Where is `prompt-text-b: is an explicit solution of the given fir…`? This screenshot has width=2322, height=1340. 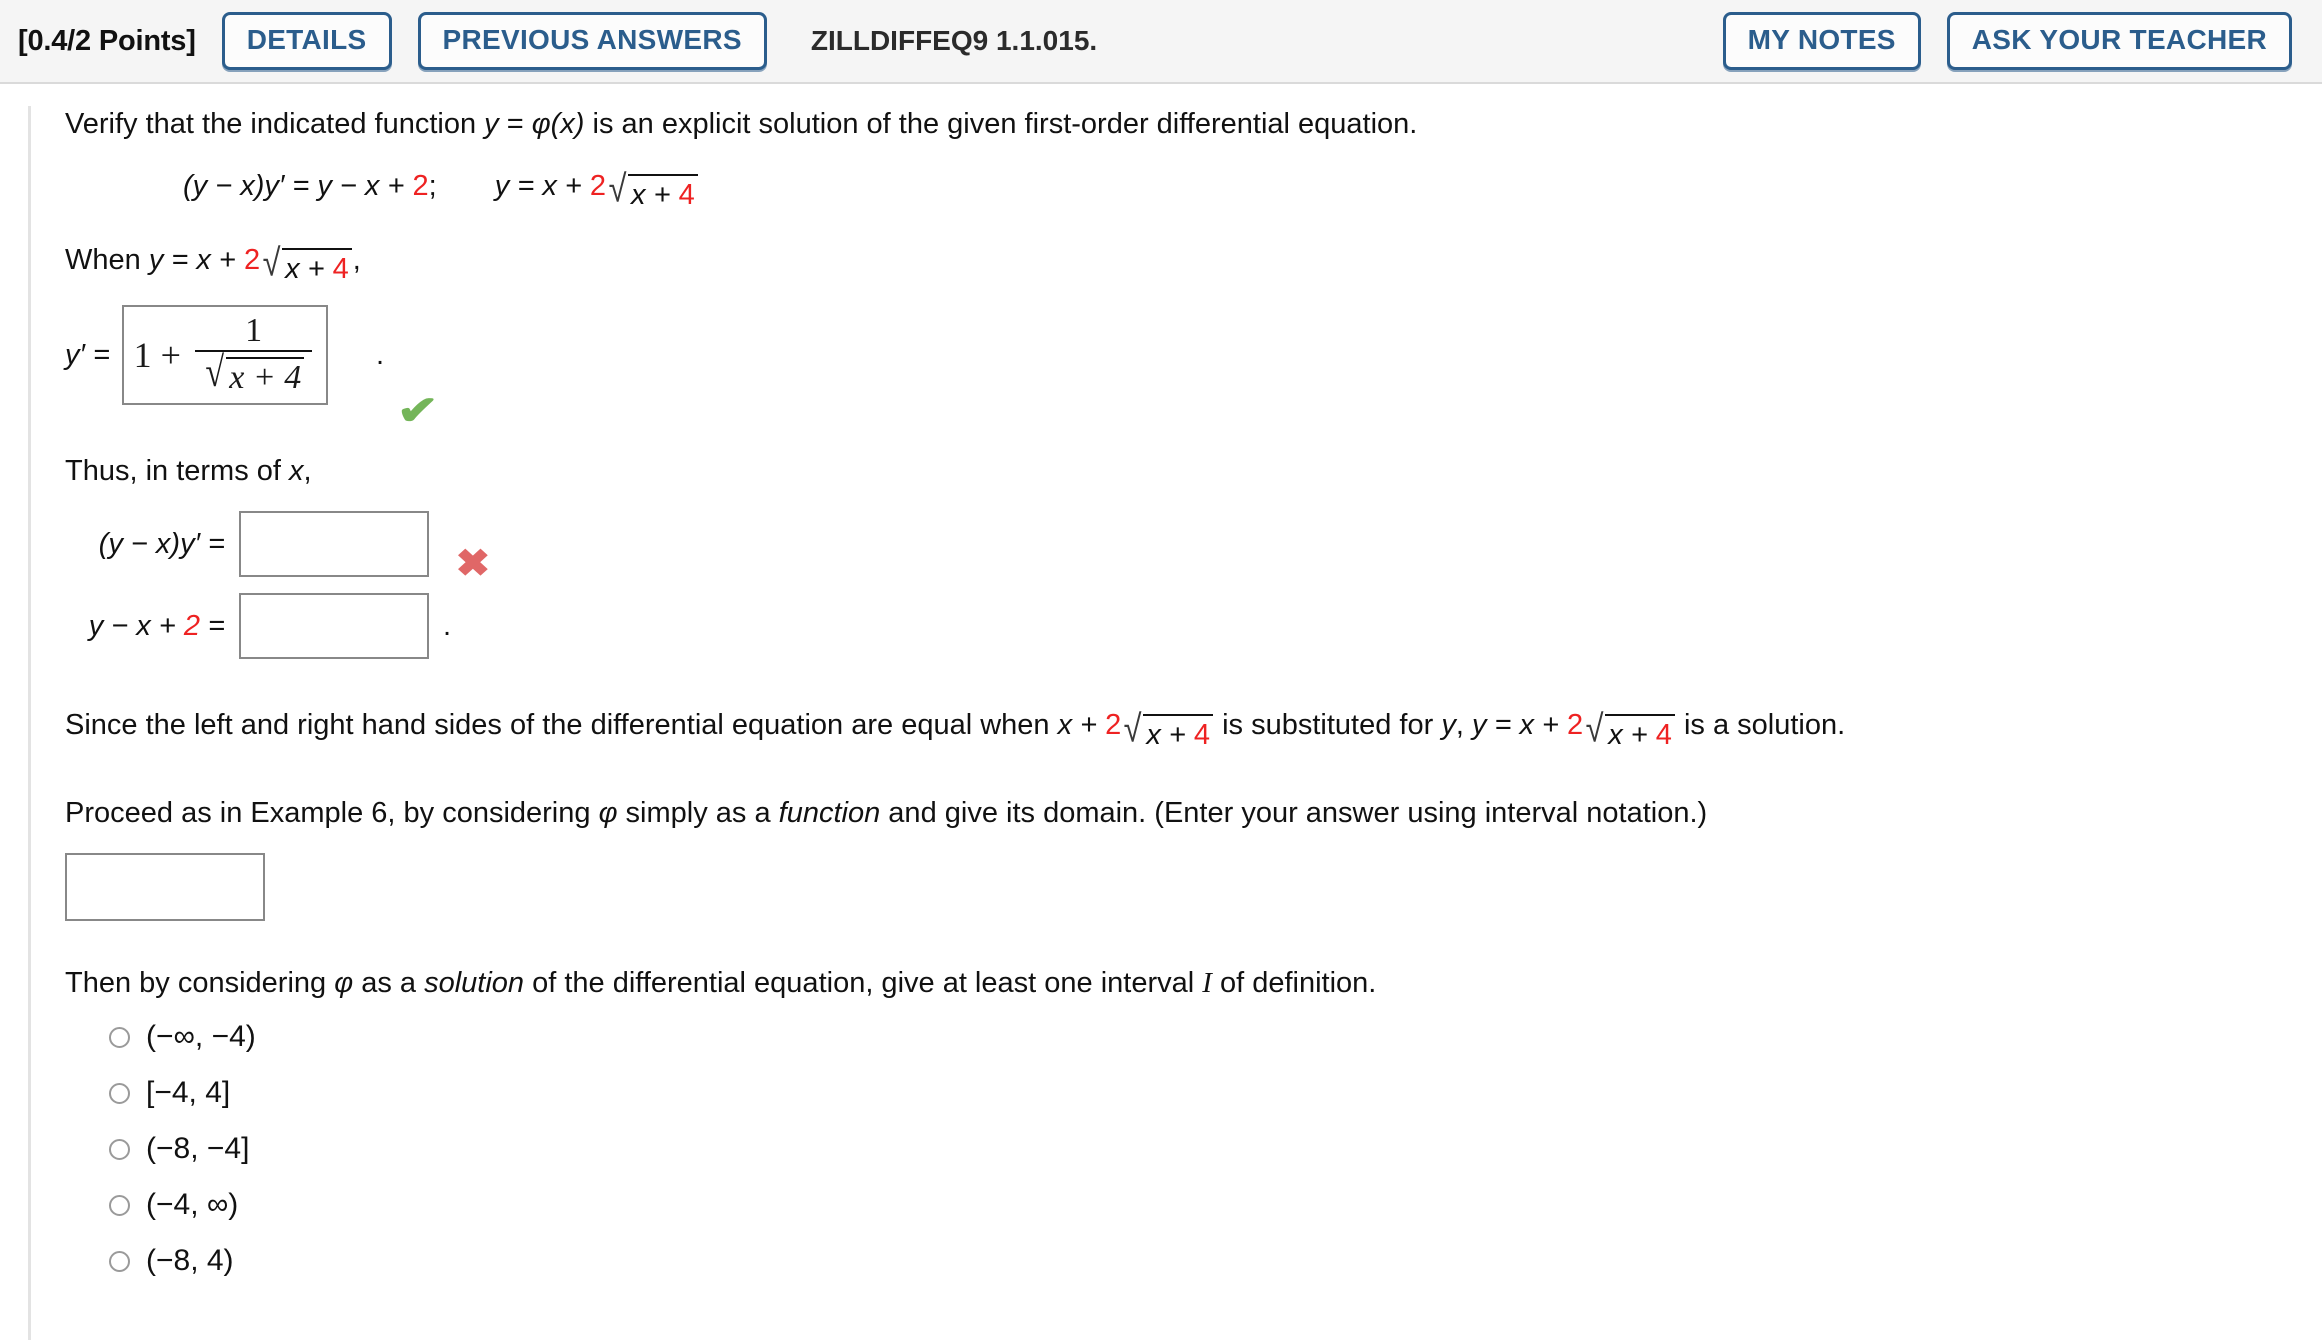 prompt-text-b: is an explicit solution of the given fir… is located at coordinates (1001, 124).